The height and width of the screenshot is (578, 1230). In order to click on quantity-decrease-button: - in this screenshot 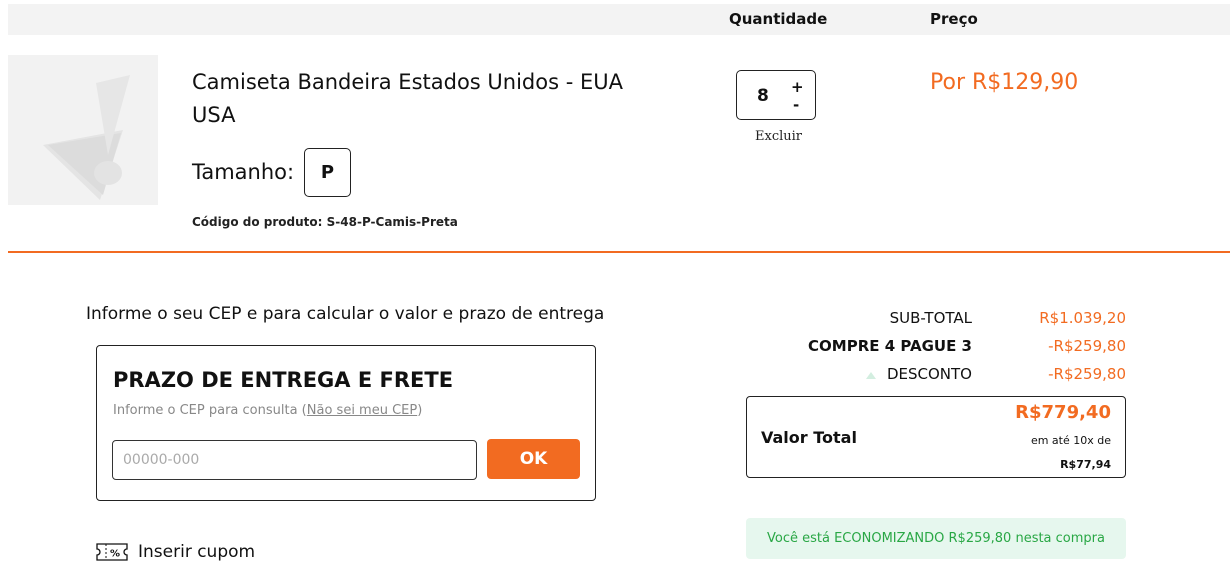, I will do `click(796, 105)`.